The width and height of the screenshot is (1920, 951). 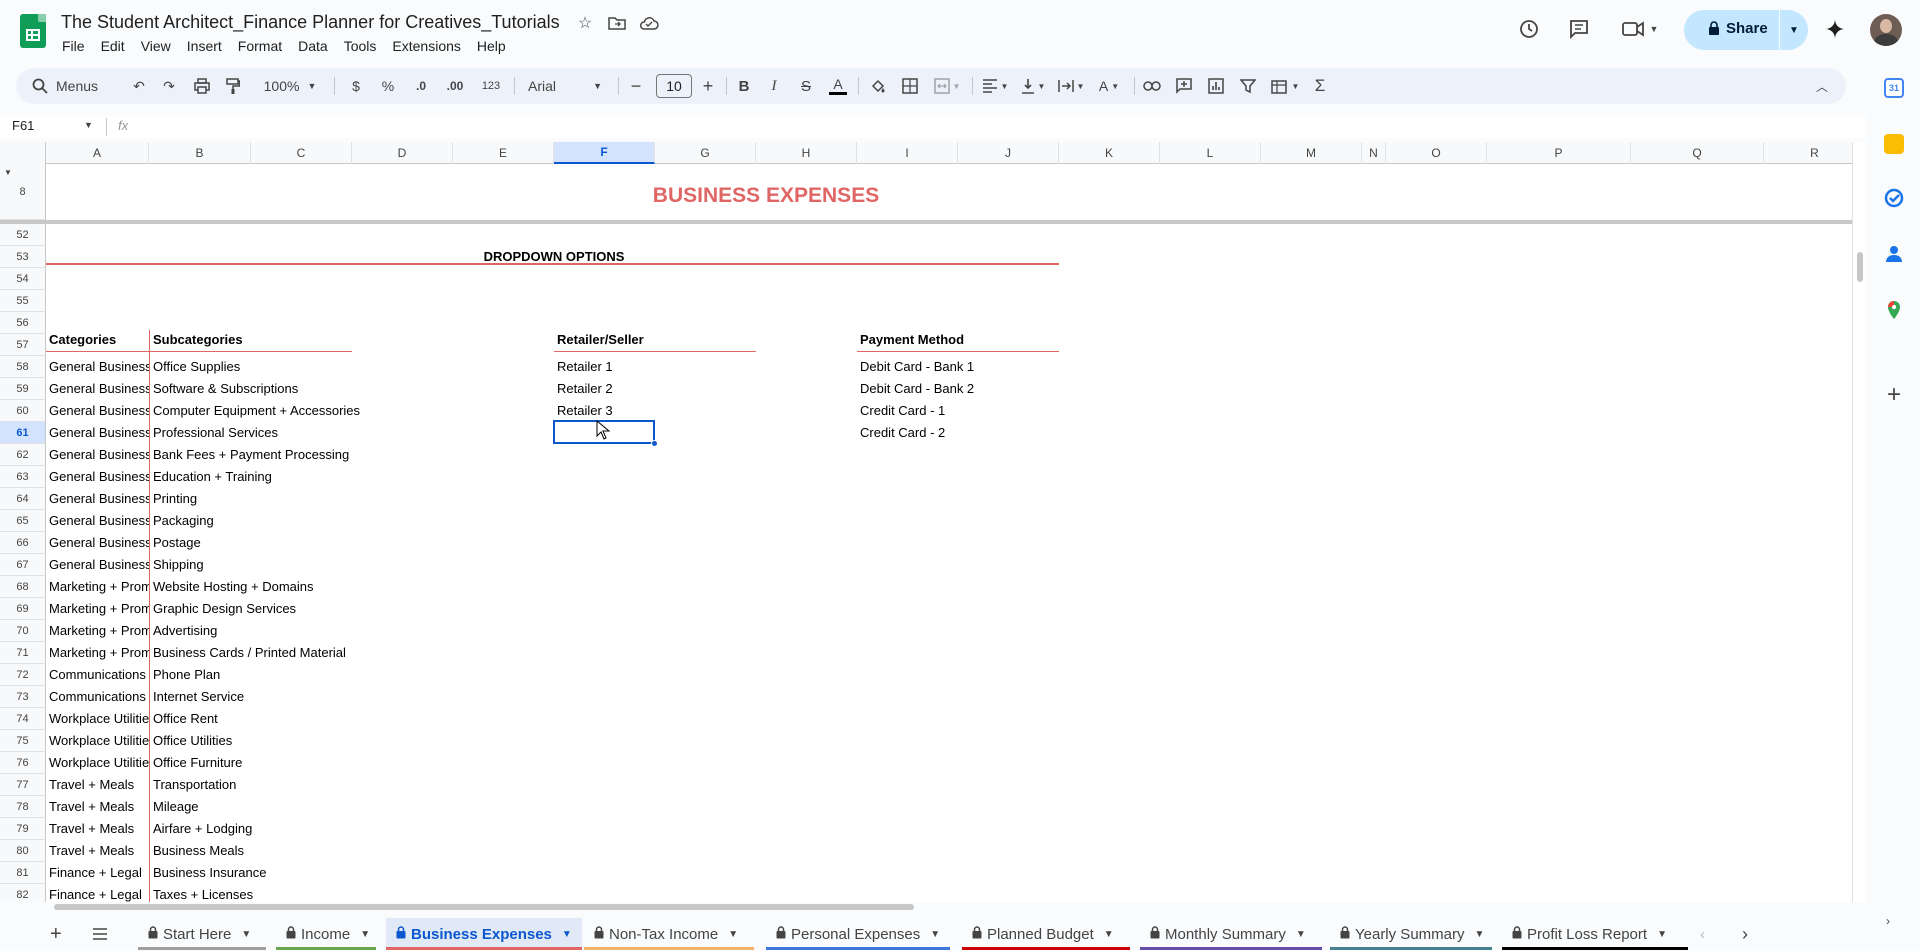 What do you see at coordinates (313, 46) in the screenshot?
I see `menu-data: Data` at bounding box center [313, 46].